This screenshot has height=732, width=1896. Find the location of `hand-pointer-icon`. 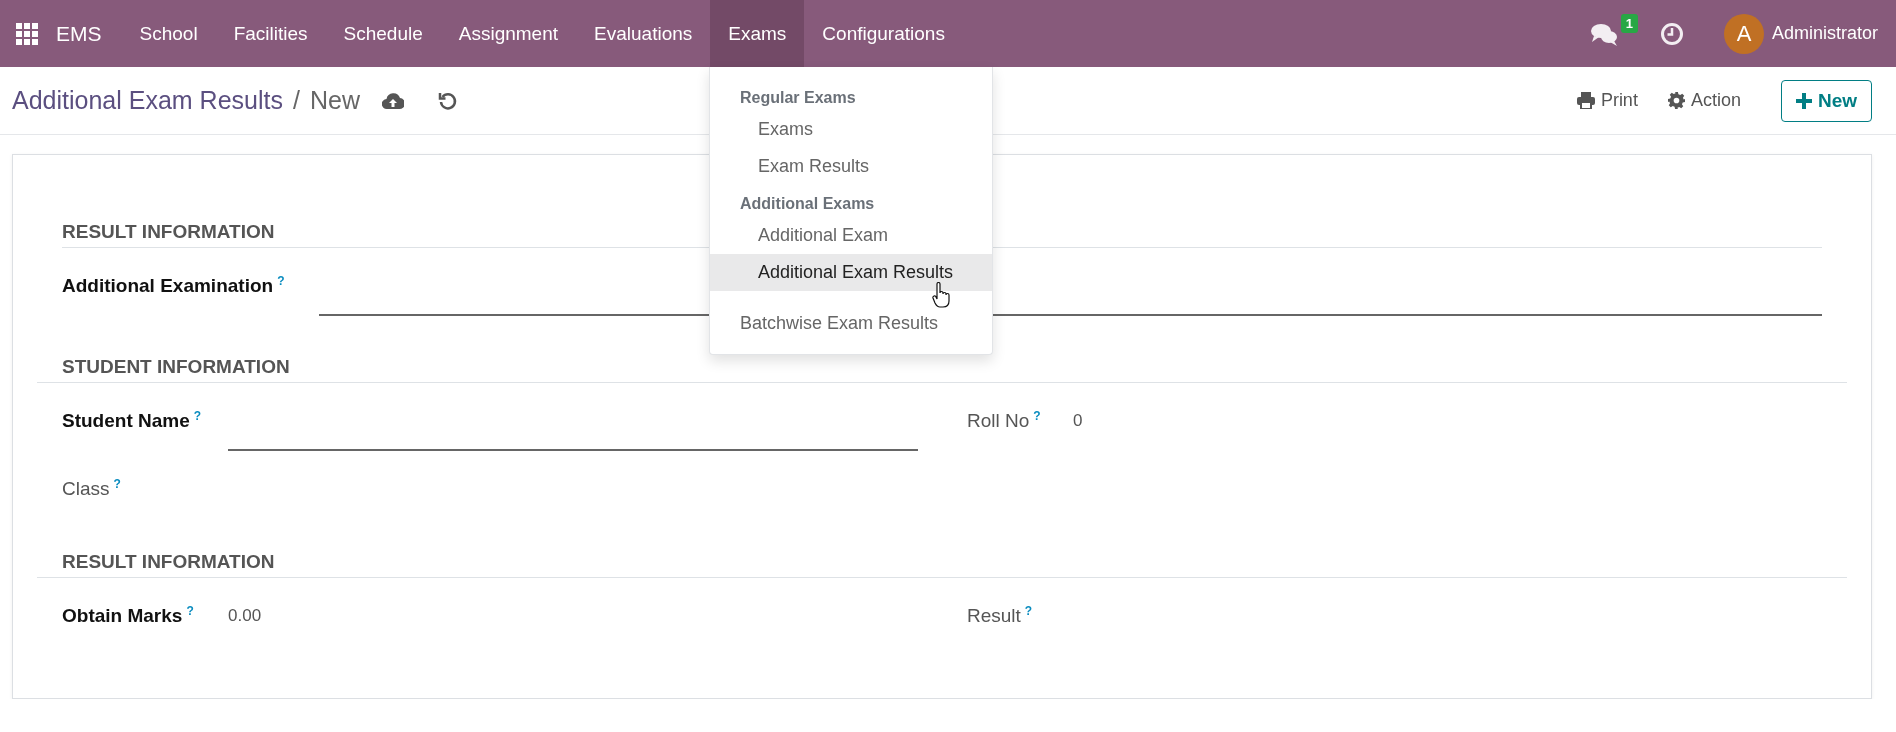

hand-pointer-icon is located at coordinates (941, 295).